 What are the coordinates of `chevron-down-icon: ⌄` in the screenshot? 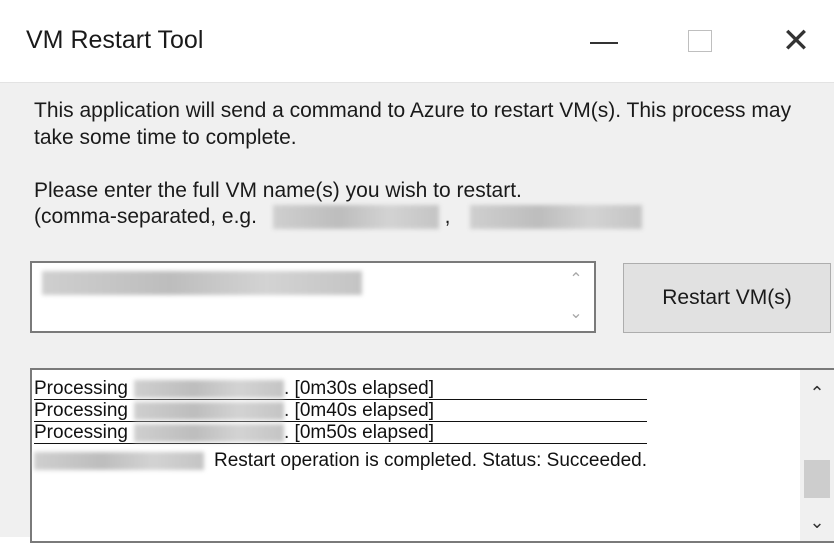 It's located at (575, 314).